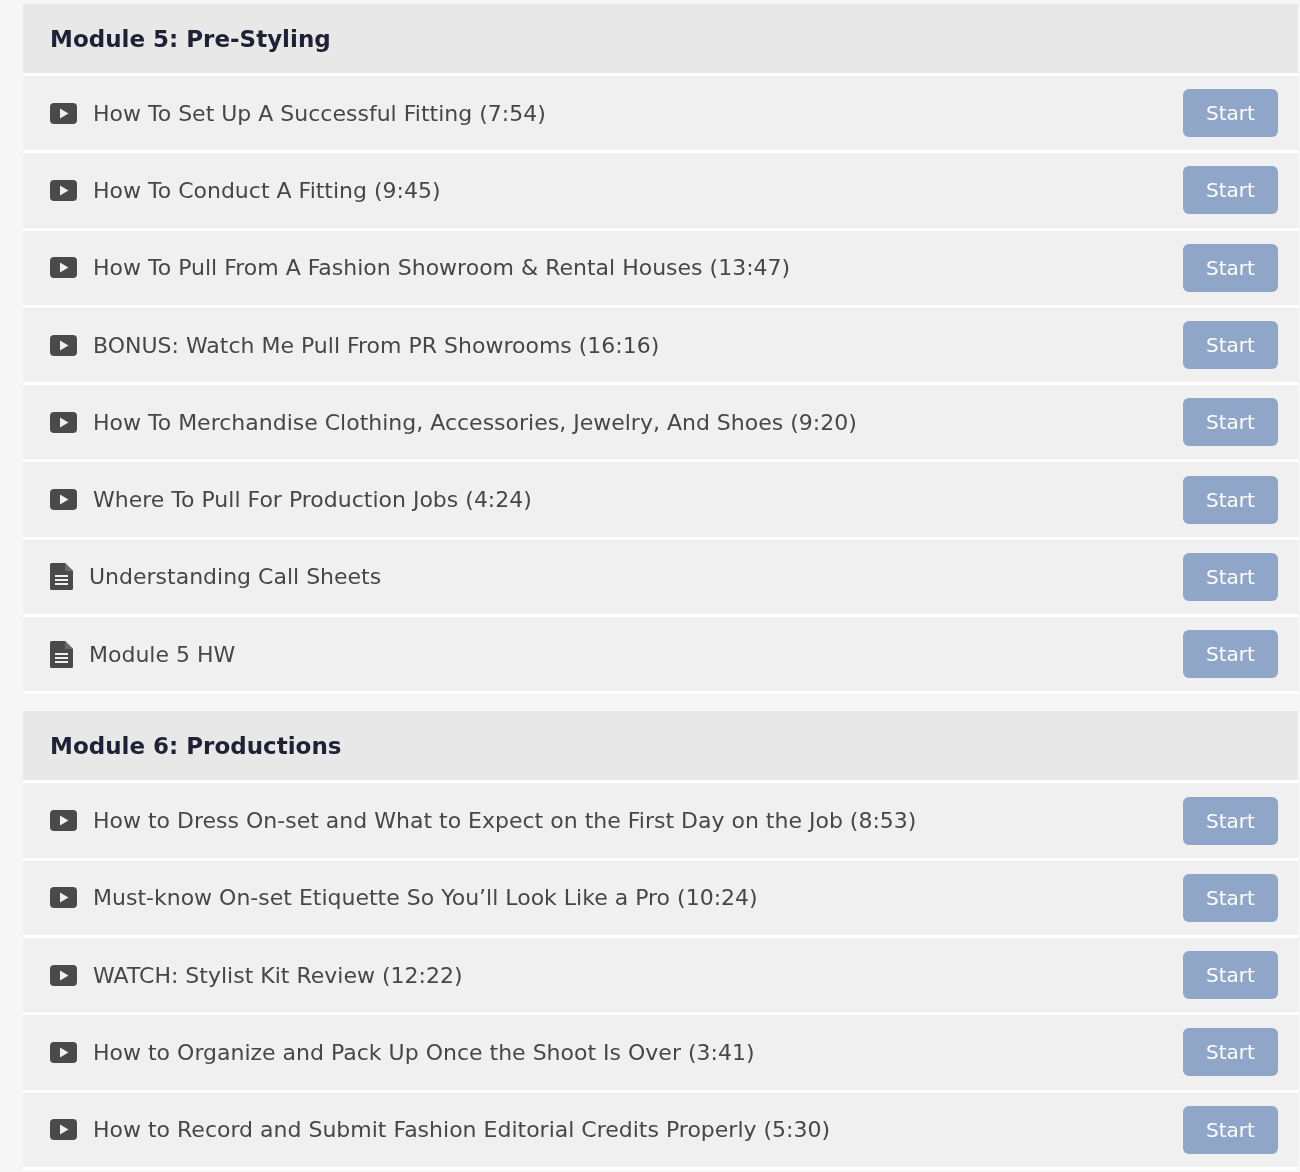 The height and width of the screenshot is (1172, 1300). I want to click on lesson-title: How To Pull From A Fashion Showroom & Rental Houses (13:47), so click(442, 268).